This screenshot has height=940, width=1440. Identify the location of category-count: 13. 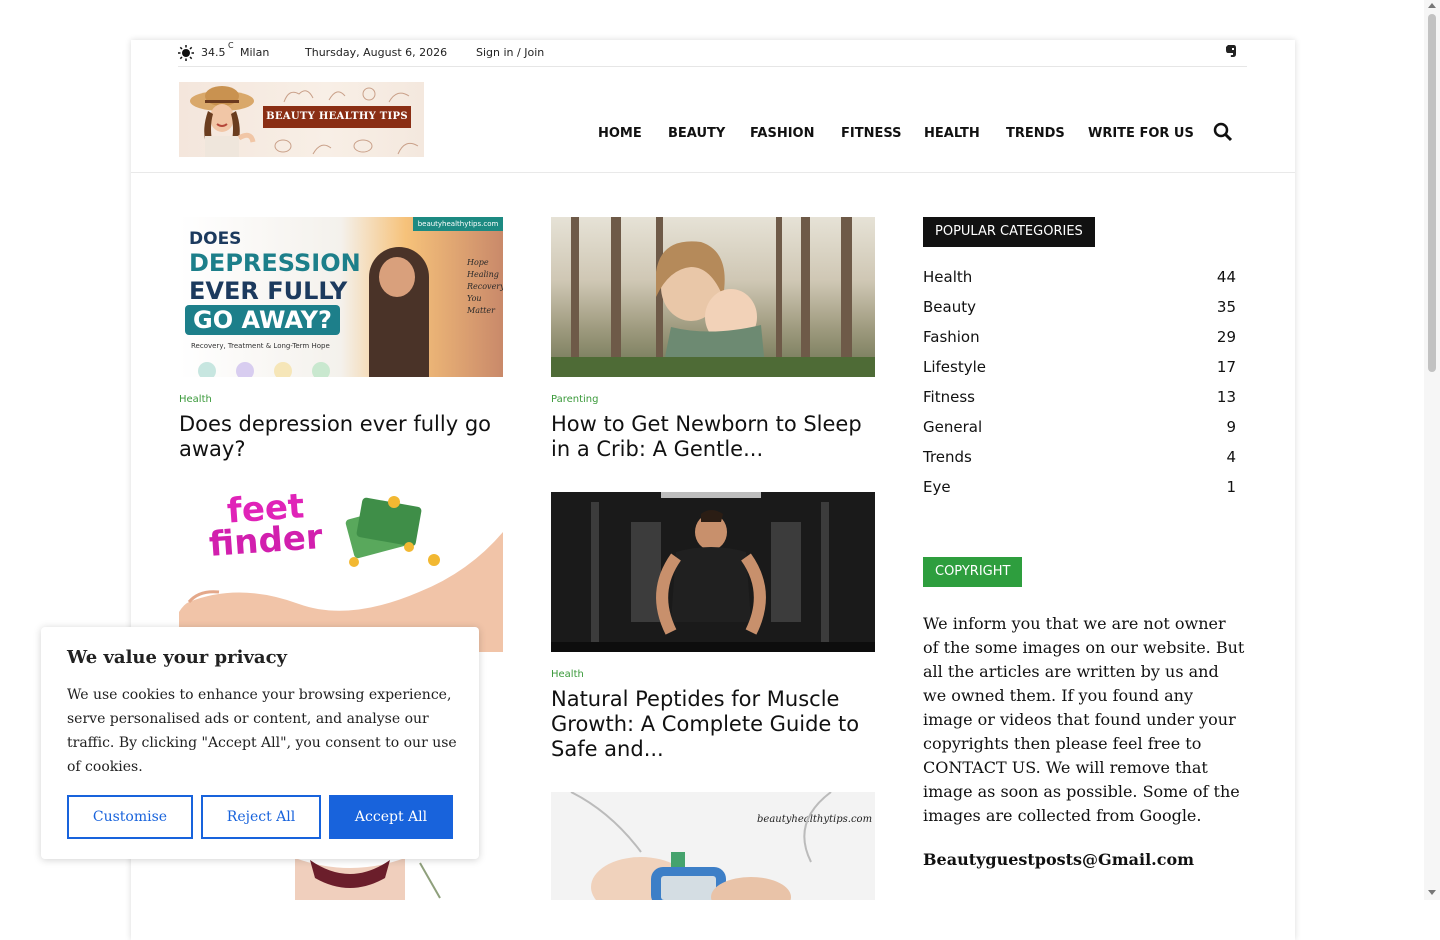
(1226, 397).